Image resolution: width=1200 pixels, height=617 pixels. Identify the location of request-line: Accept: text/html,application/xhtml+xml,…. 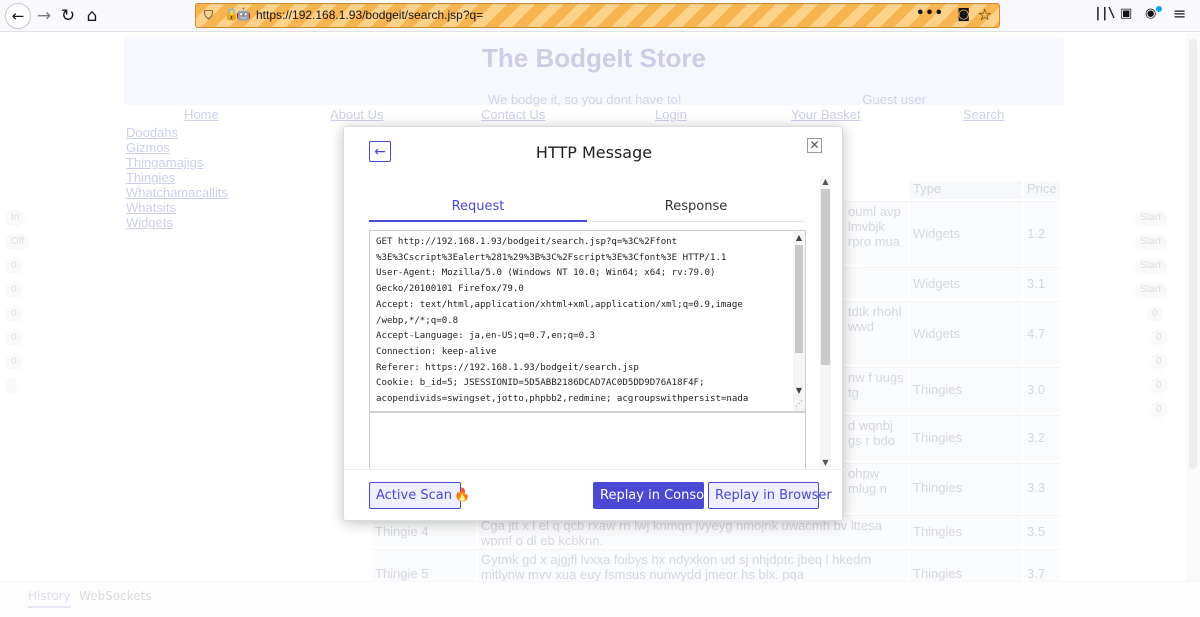
(559, 304).